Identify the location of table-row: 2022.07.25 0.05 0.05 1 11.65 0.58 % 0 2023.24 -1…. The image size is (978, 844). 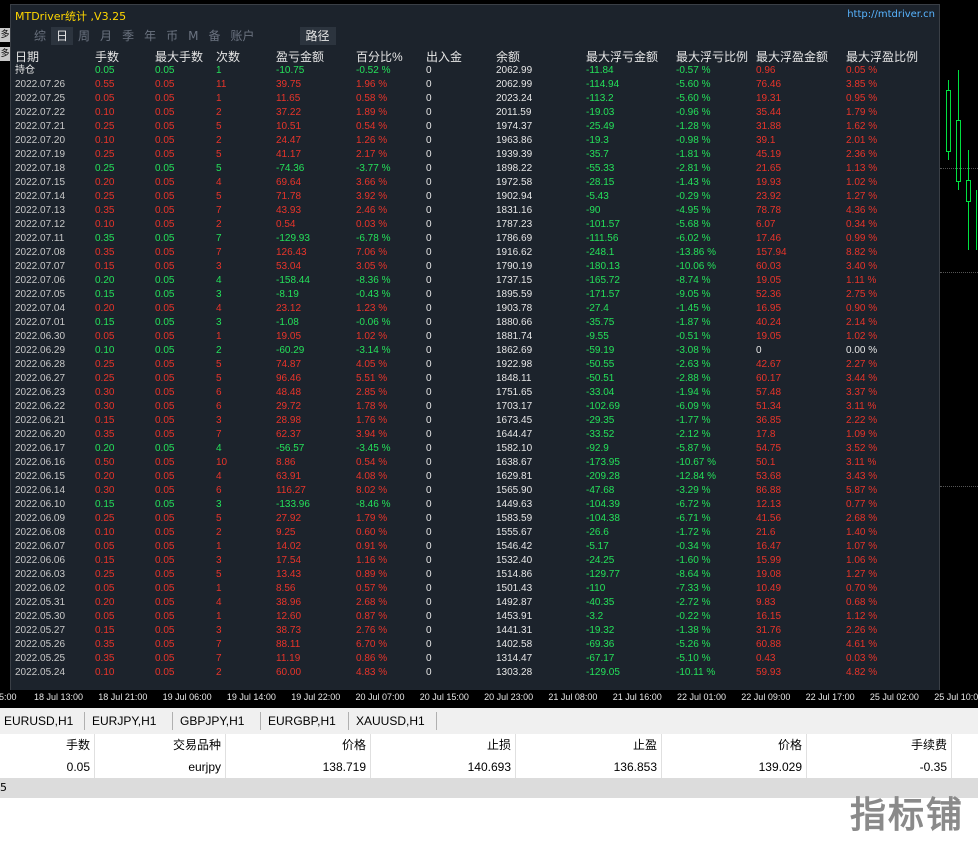
(468, 99).